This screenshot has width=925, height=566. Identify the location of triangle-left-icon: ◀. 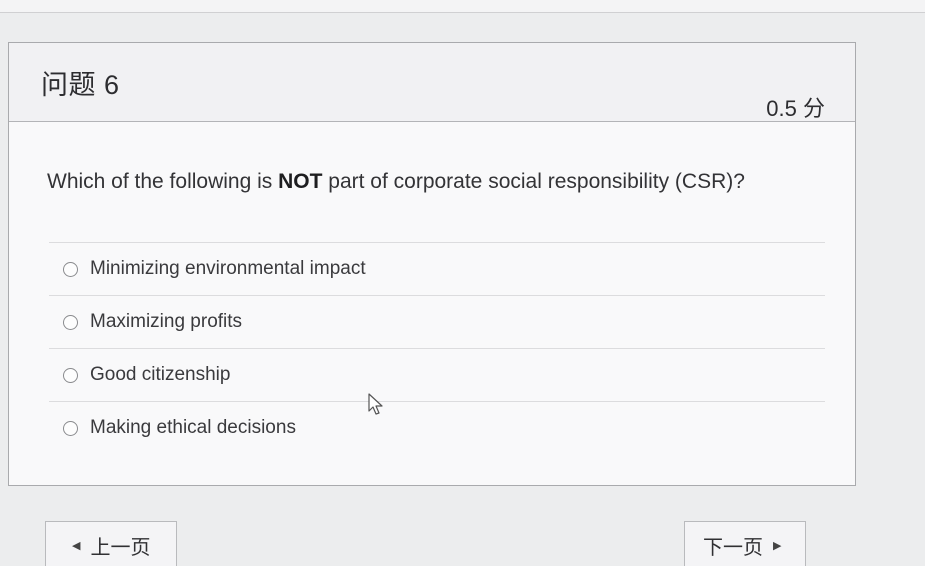
(76, 545).